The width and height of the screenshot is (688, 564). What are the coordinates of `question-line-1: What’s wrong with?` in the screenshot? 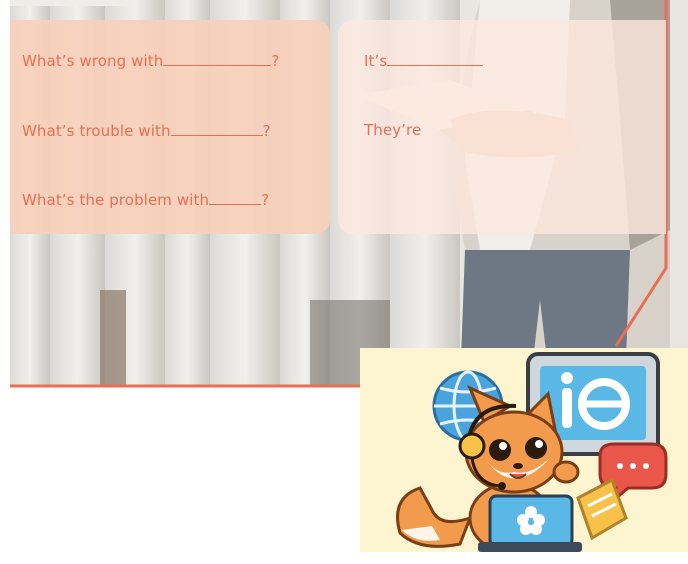 It's located at (150, 60).